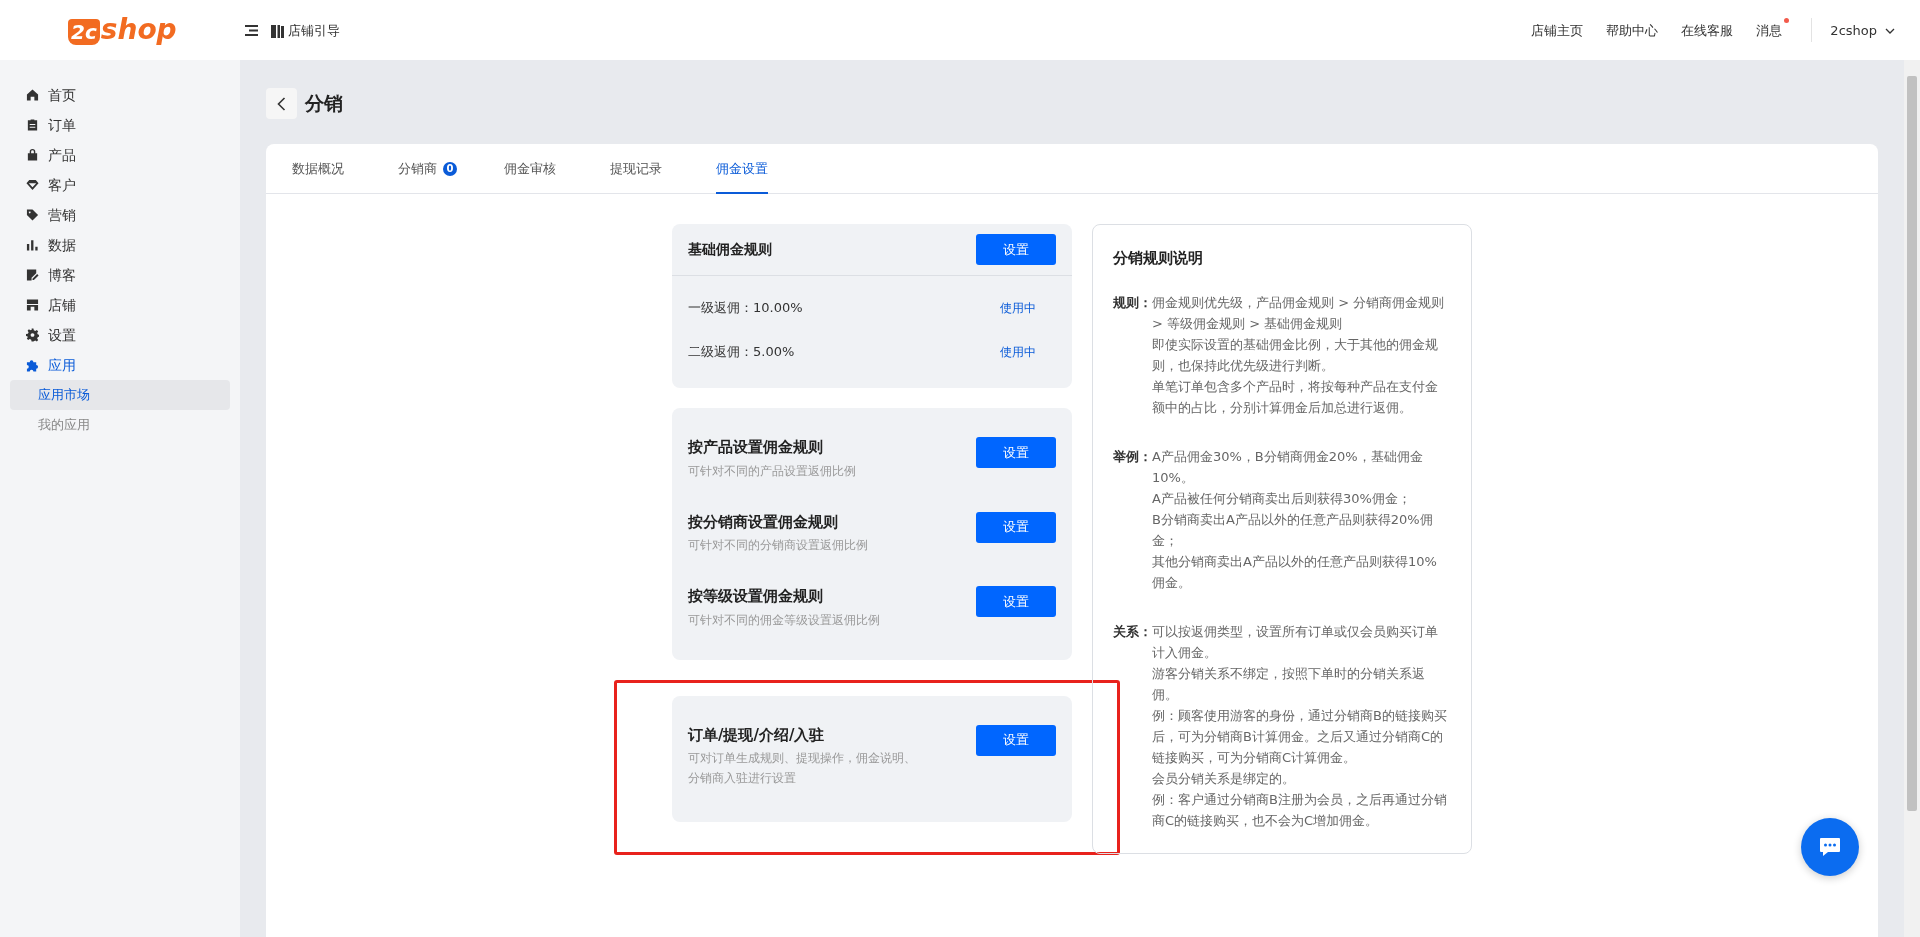  What do you see at coordinates (120, 305) in the screenshot?
I see `sidebar-item: 店铺` at bounding box center [120, 305].